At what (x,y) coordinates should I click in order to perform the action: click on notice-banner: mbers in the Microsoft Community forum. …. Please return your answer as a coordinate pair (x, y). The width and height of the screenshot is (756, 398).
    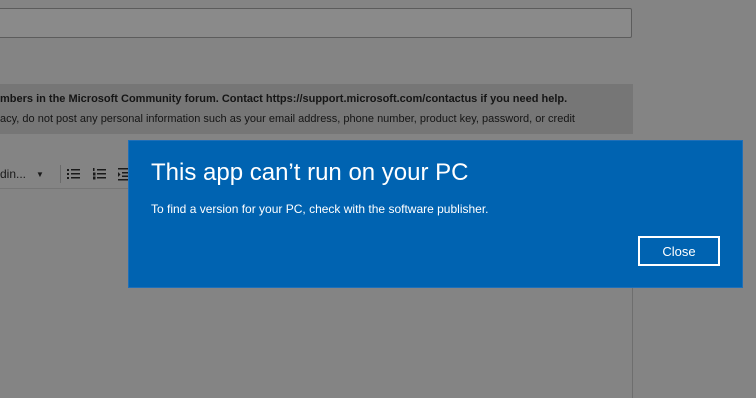
    Looking at the image, I should click on (316, 109).